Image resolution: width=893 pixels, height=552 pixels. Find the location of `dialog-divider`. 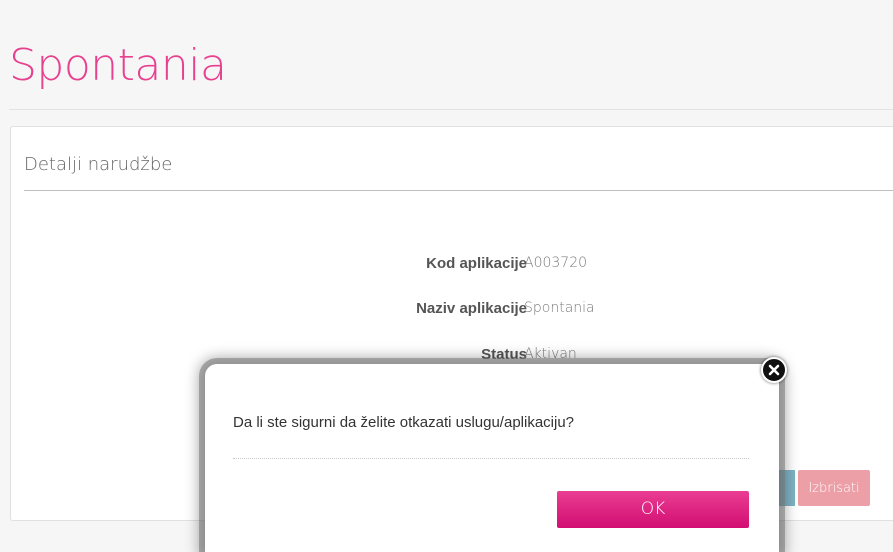

dialog-divider is located at coordinates (491, 458).